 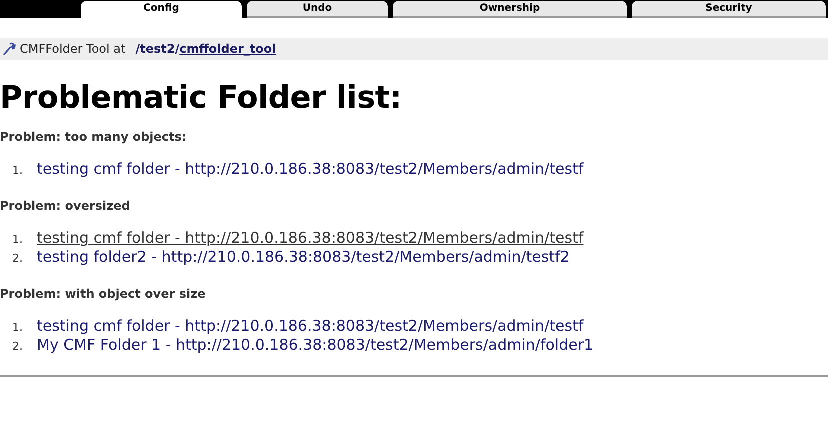 What do you see at coordinates (303, 257) in the screenshot?
I see `folder-link: testing folder2 - http://210.0.186.38:8083/test2/Members/admin/testf2` at bounding box center [303, 257].